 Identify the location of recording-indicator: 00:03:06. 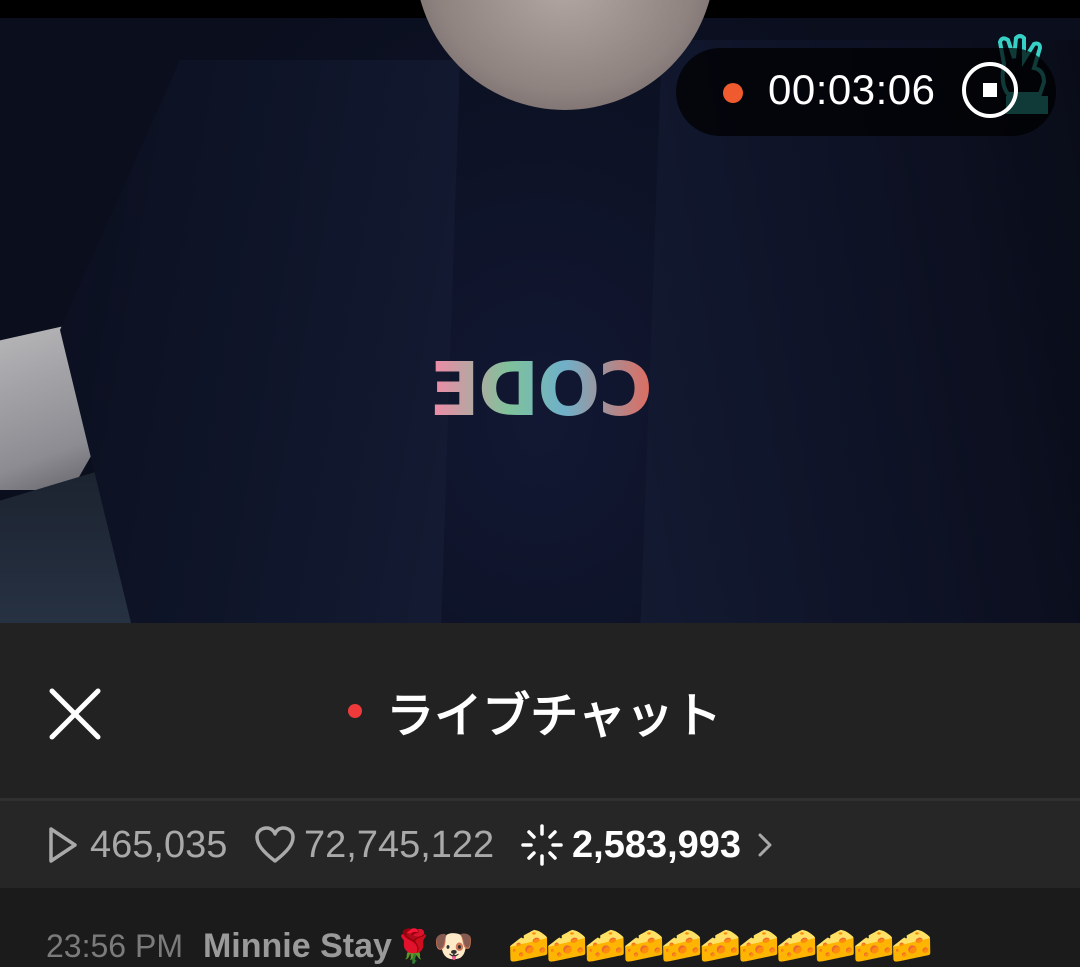
(866, 92).